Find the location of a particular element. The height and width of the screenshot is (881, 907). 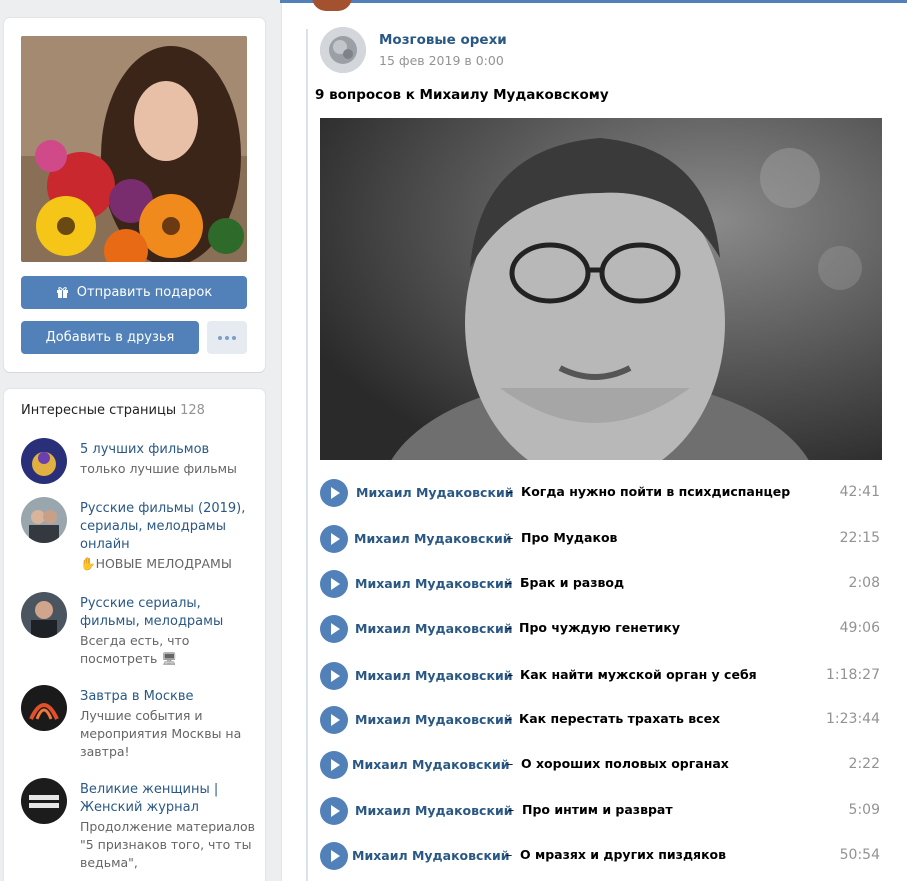

more-actions-button is located at coordinates (227, 337).